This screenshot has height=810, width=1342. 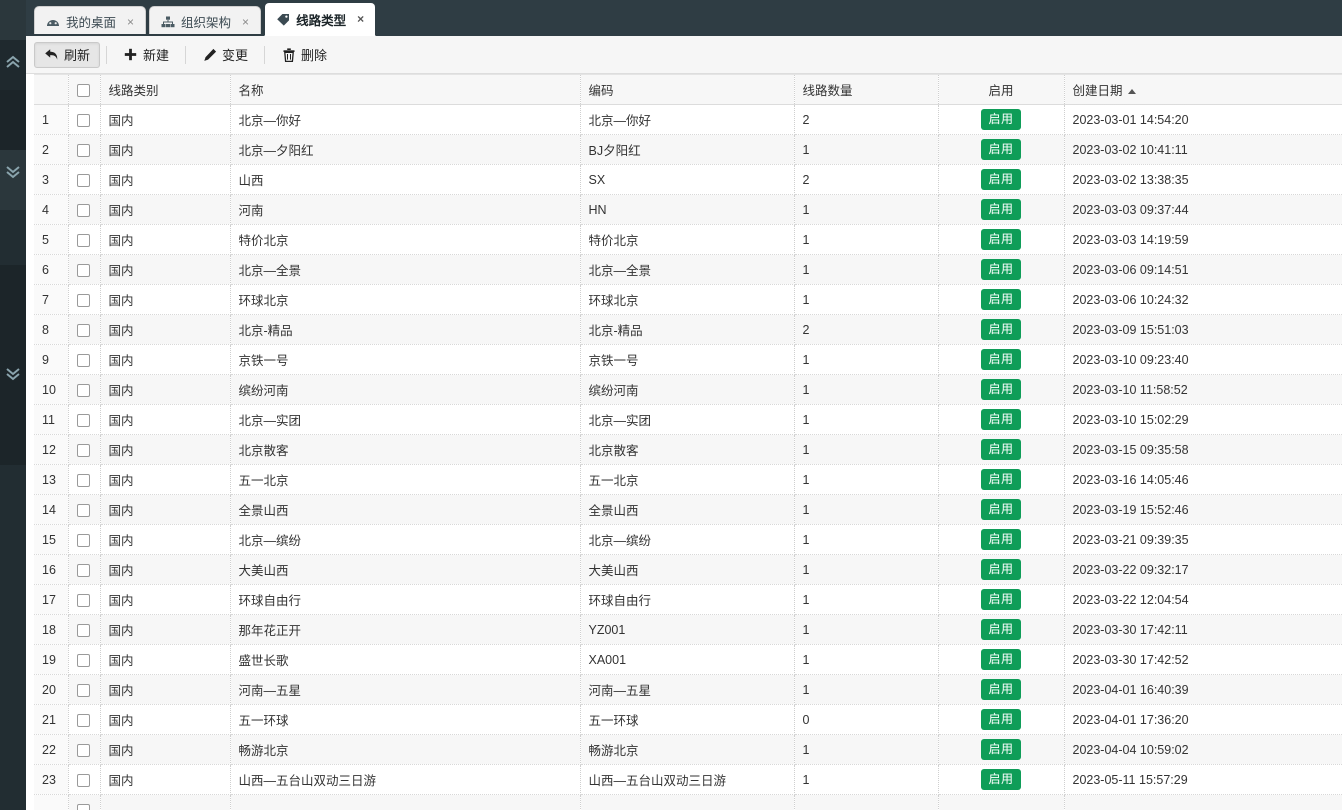 I want to click on refresh-button: 刷新, so click(x=67, y=54).